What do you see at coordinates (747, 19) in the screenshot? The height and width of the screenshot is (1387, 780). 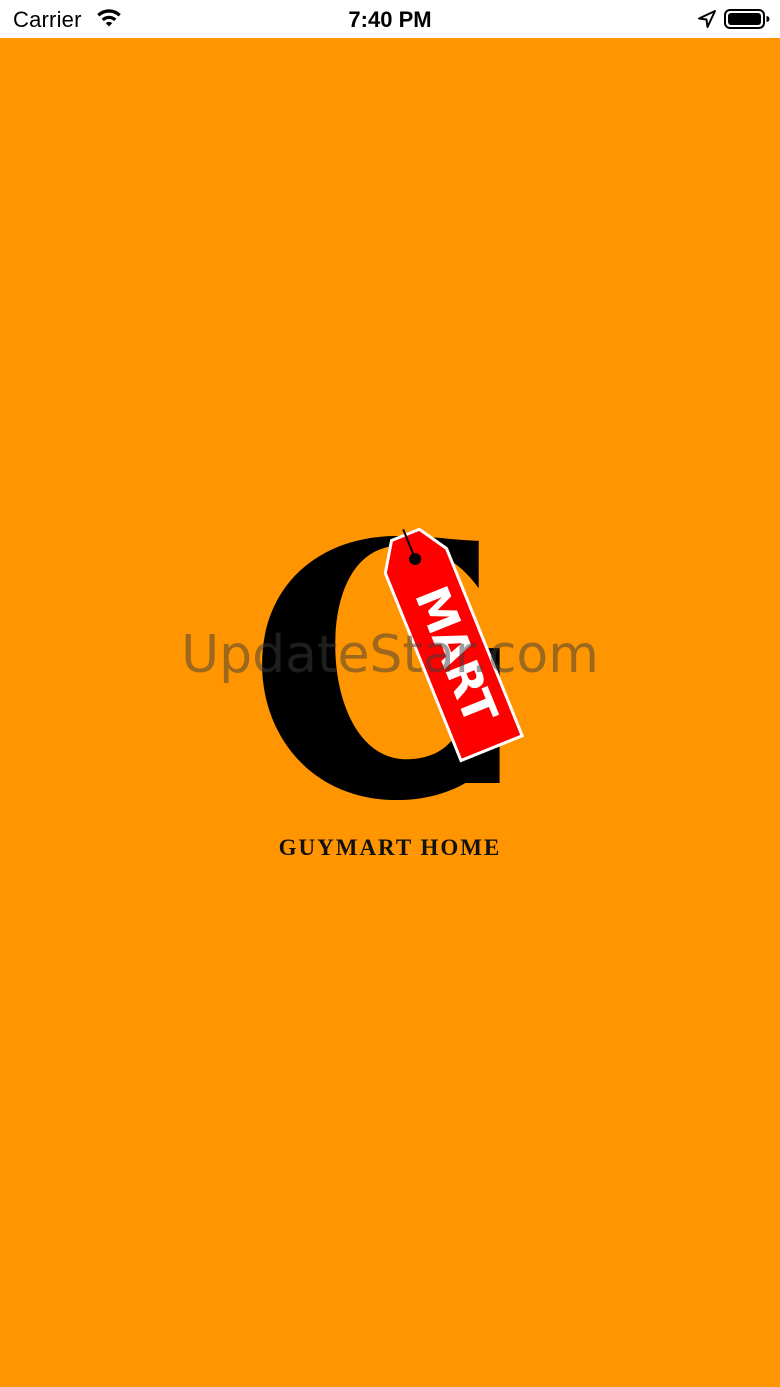 I see `battery-icon` at bounding box center [747, 19].